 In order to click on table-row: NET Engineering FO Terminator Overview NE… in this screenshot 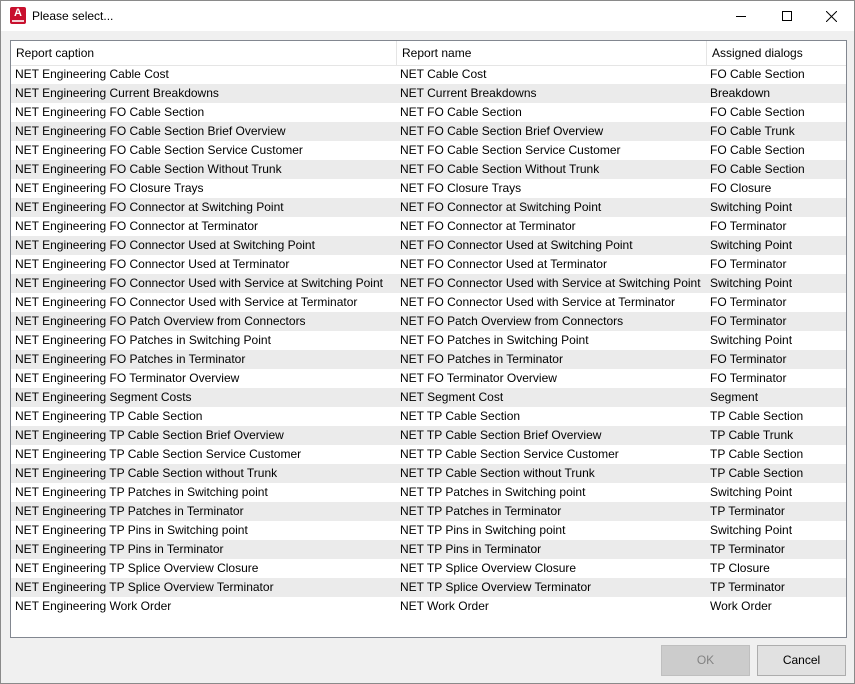, I will do `click(428, 378)`.